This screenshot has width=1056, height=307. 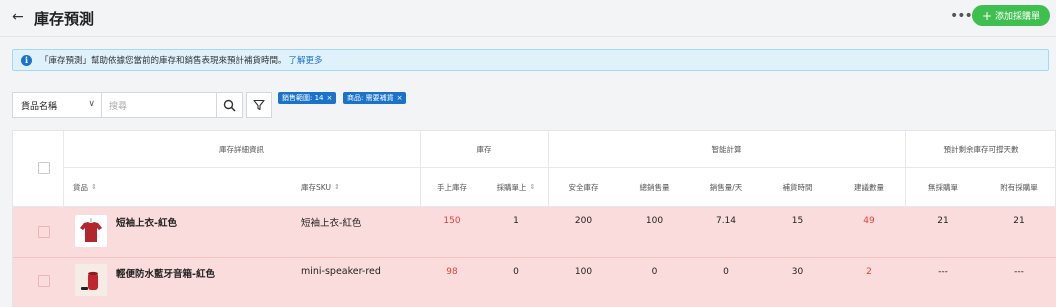 I want to click on back-arrow-icon: ←, so click(x=18, y=17).